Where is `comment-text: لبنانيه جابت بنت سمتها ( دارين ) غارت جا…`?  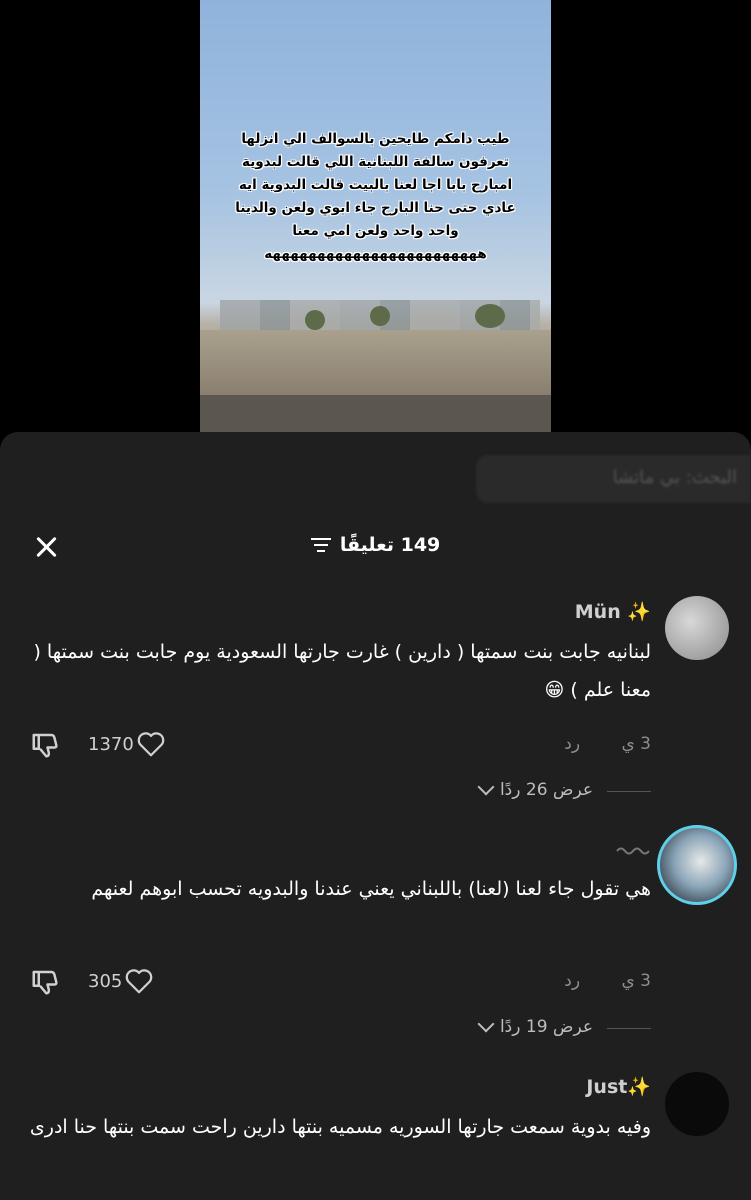 comment-text: لبنانيه جابت بنت سمتها ( دارين ) غارت جا… is located at coordinates (342, 671).